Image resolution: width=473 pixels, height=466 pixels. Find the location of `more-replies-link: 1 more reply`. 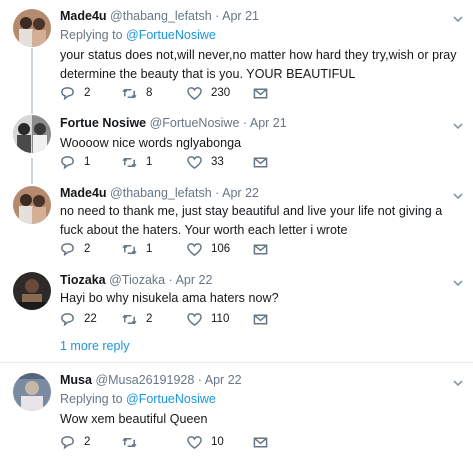

more-replies-link: 1 more reply is located at coordinates (94, 346).